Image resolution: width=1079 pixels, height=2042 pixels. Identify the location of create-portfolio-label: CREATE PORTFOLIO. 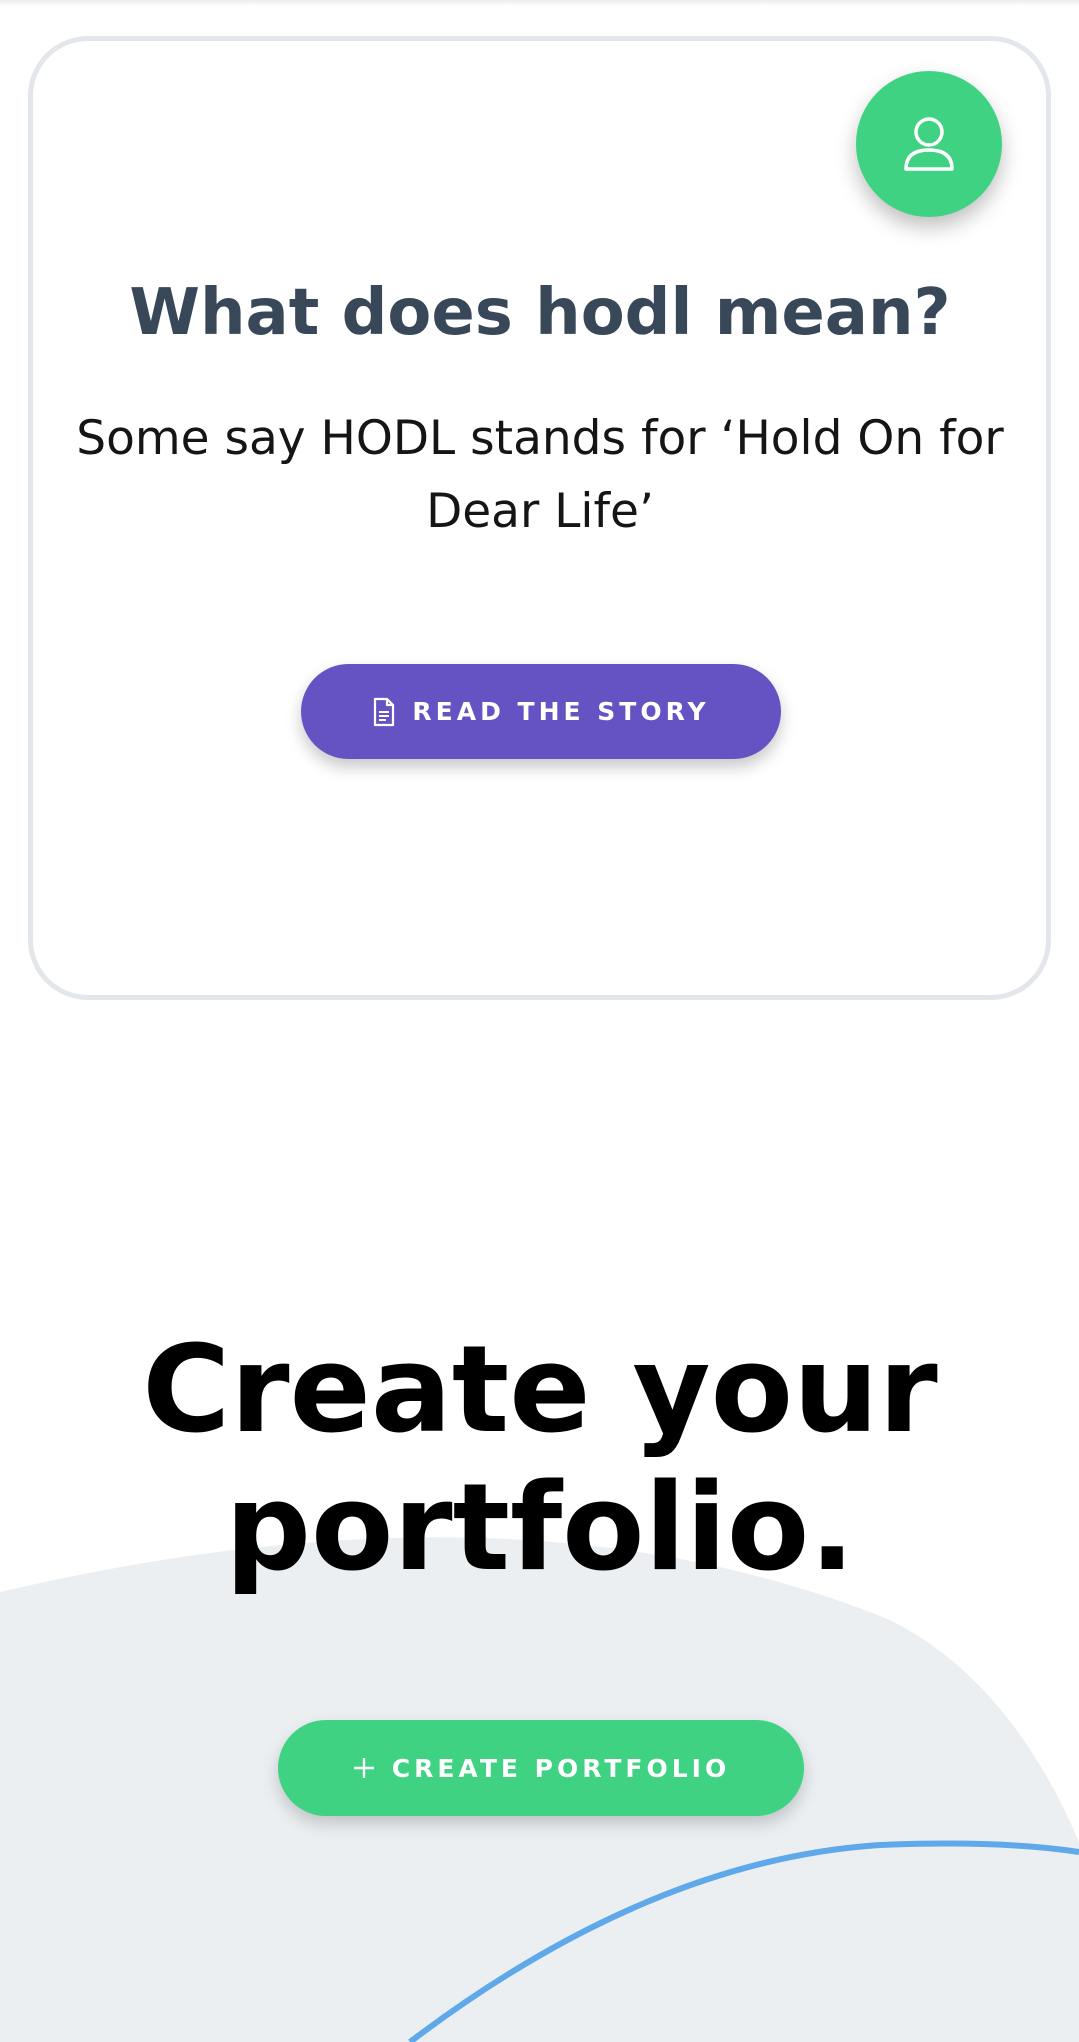
(561, 1768).